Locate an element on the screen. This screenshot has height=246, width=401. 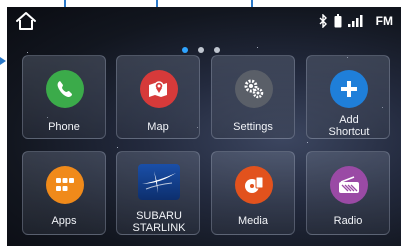
settings-label: Settings is located at coordinates (253, 127).